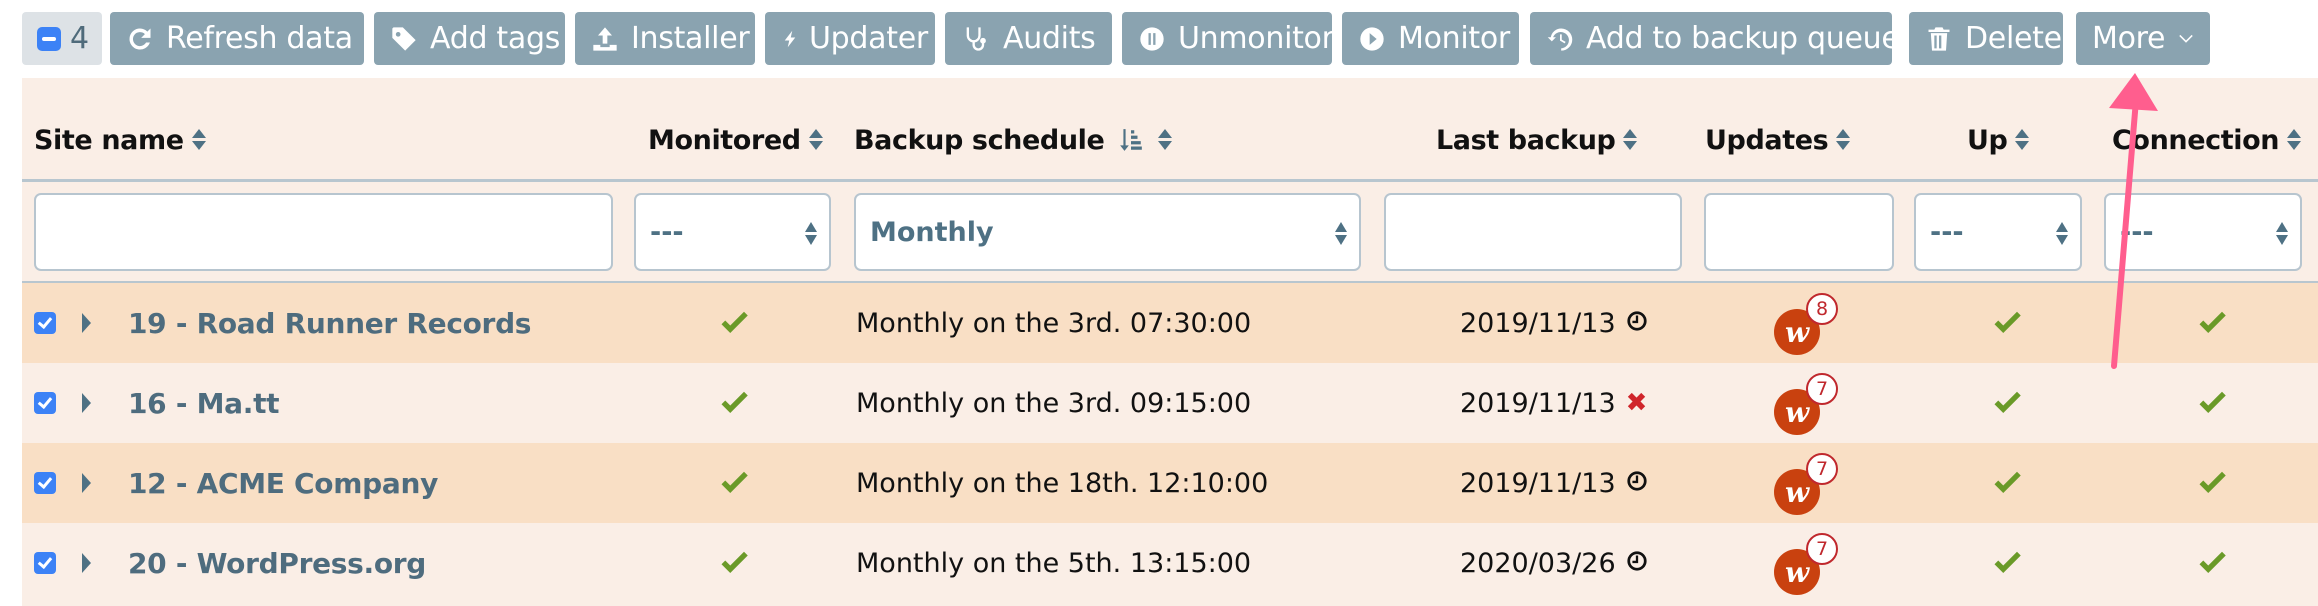 This screenshot has height=606, width=2318. What do you see at coordinates (469, 38) in the screenshot?
I see `add-tags-button: Add tags` at bounding box center [469, 38].